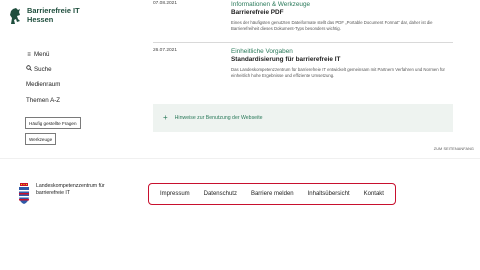 This screenshot has width=480, height=270. What do you see at coordinates (71, 100) in the screenshot?
I see `topics-link: Themen A-Z` at bounding box center [71, 100].